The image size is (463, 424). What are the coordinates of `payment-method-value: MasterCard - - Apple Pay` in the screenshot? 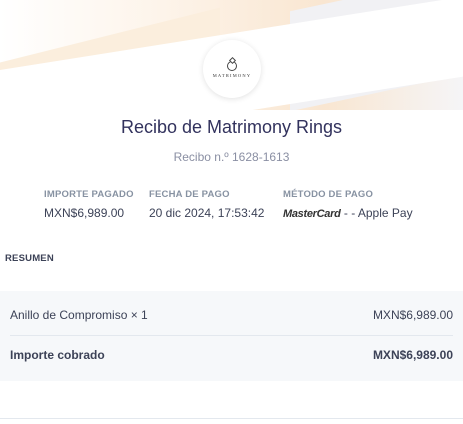 It's located at (348, 213).